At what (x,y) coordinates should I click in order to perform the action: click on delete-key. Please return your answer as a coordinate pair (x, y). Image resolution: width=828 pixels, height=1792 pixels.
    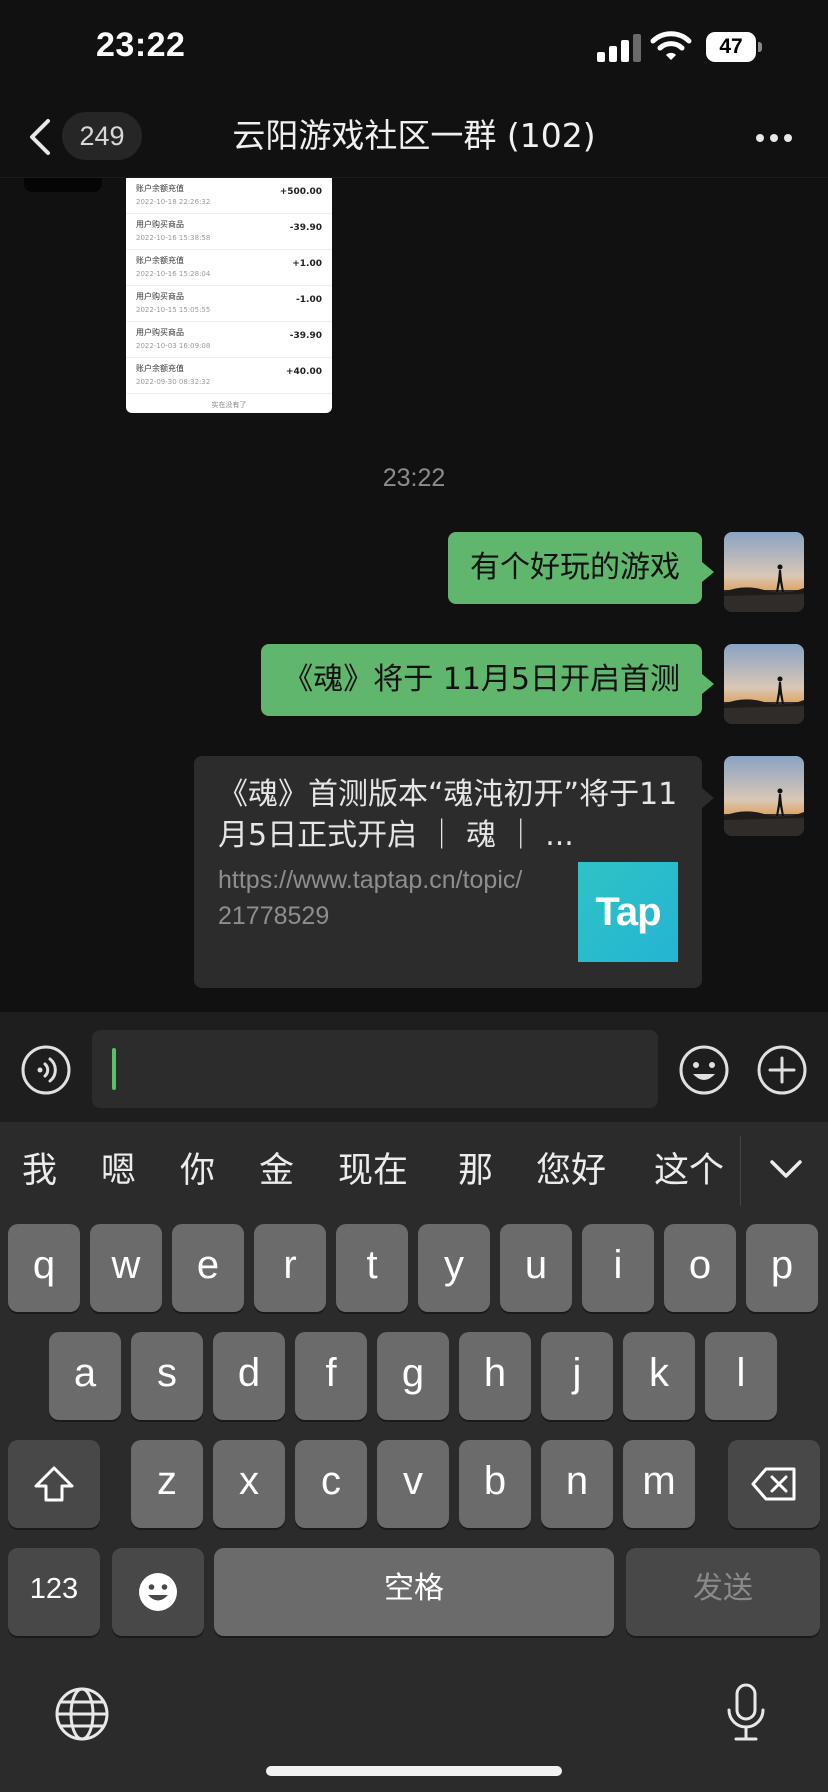
    Looking at the image, I should click on (774, 1484).